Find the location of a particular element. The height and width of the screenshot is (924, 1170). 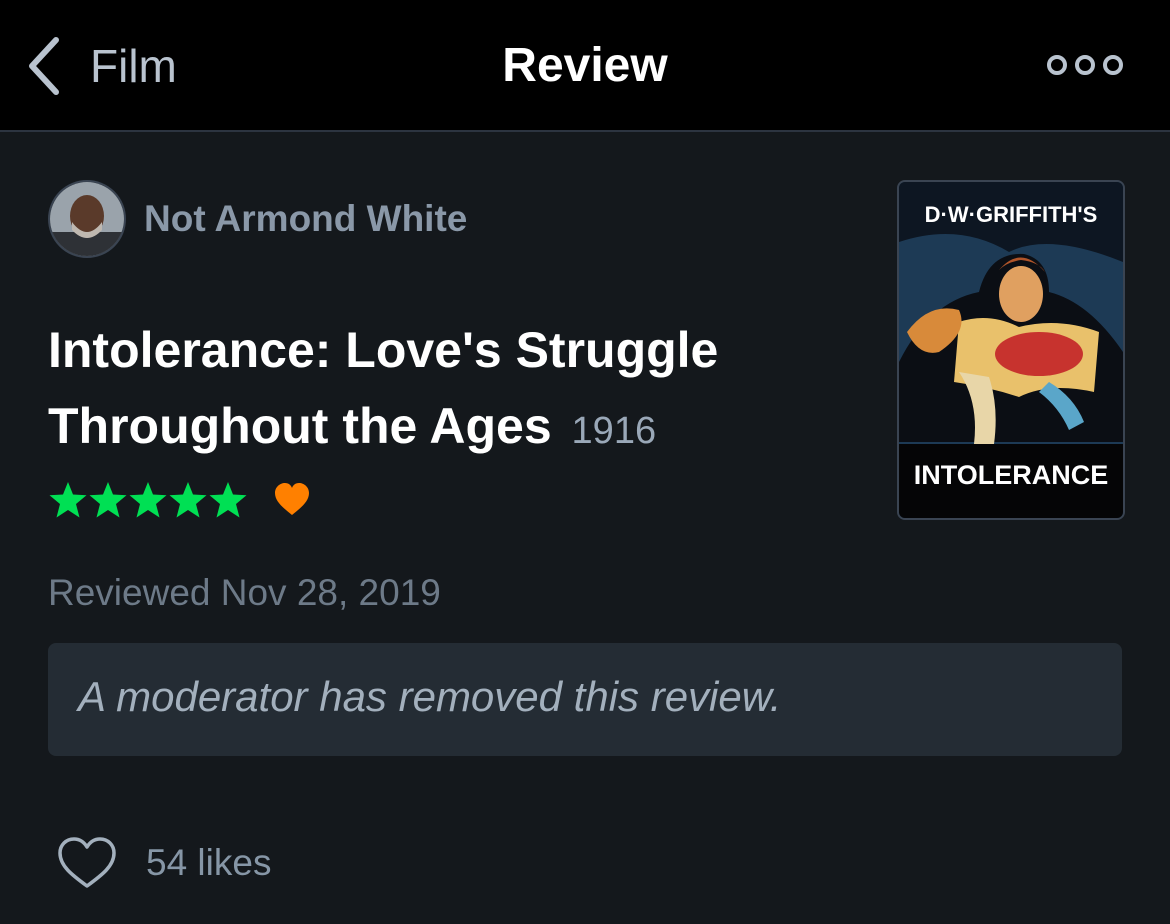

author-row: Not Armond White is located at coordinates (257, 219).